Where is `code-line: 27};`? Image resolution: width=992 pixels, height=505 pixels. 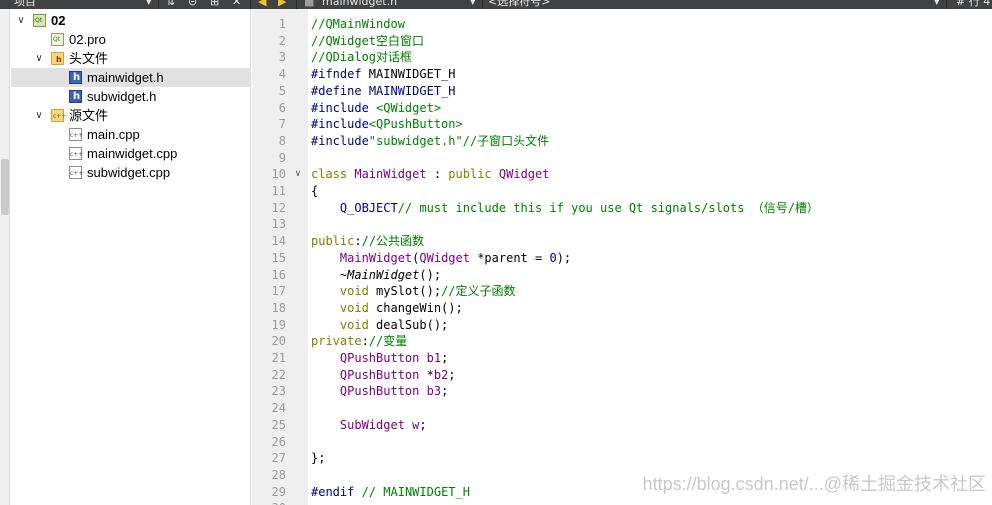 code-line: 27}; is located at coordinates (622, 458).